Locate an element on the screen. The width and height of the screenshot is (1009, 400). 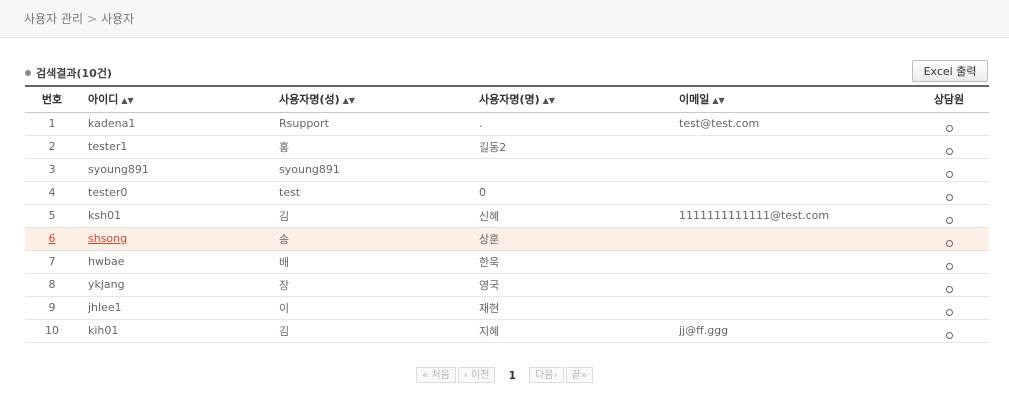
cell-firstname: 상훈 is located at coordinates (579, 239).